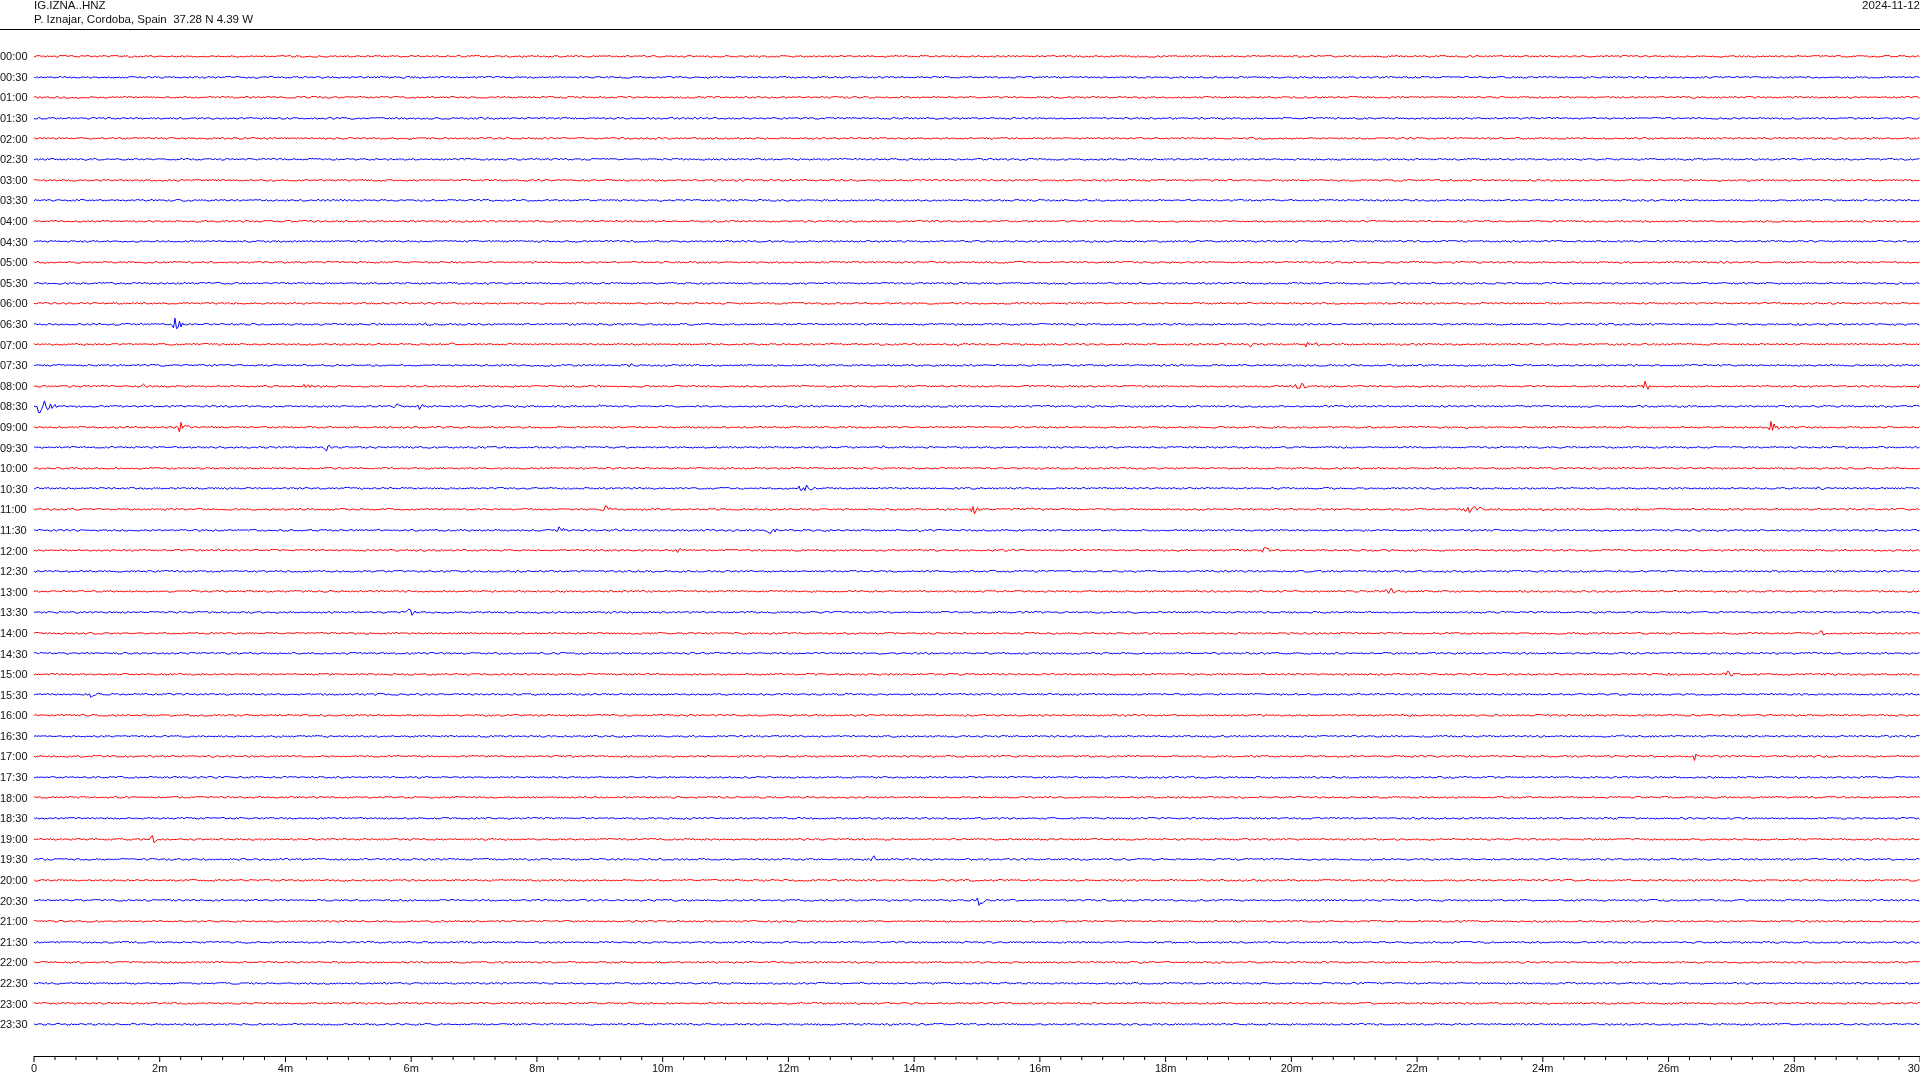 This screenshot has height=1080, width=1920. What do you see at coordinates (160, 1067) in the screenshot?
I see `axis-tick-label: 2m` at bounding box center [160, 1067].